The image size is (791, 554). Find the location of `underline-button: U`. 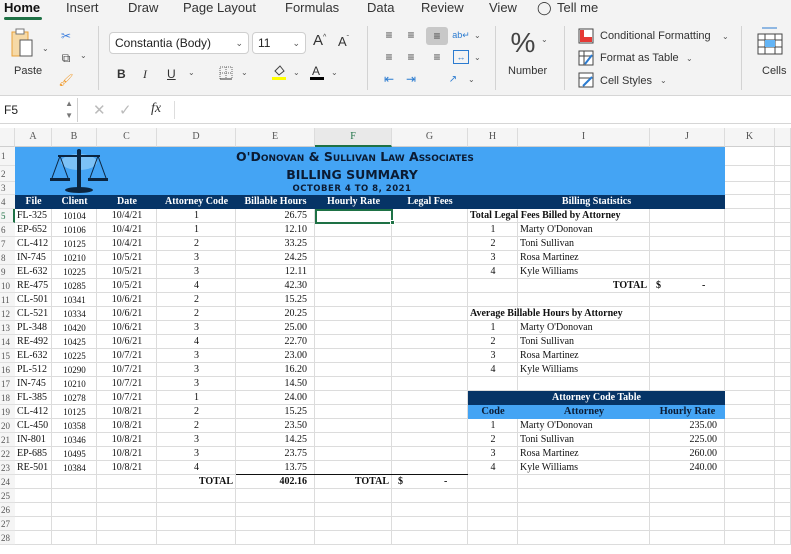

underline-button: U is located at coordinates (171, 74).